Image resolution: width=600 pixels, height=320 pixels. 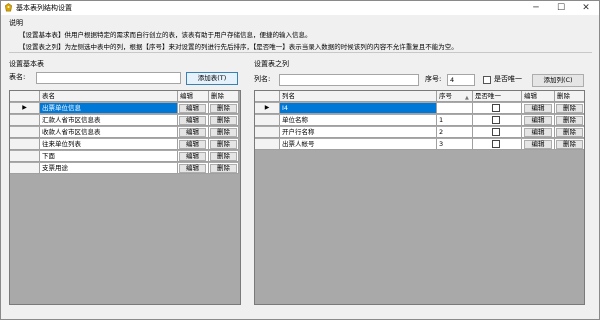 I want to click on sequence-column-header: 序号 ▲, so click(x=455, y=96).